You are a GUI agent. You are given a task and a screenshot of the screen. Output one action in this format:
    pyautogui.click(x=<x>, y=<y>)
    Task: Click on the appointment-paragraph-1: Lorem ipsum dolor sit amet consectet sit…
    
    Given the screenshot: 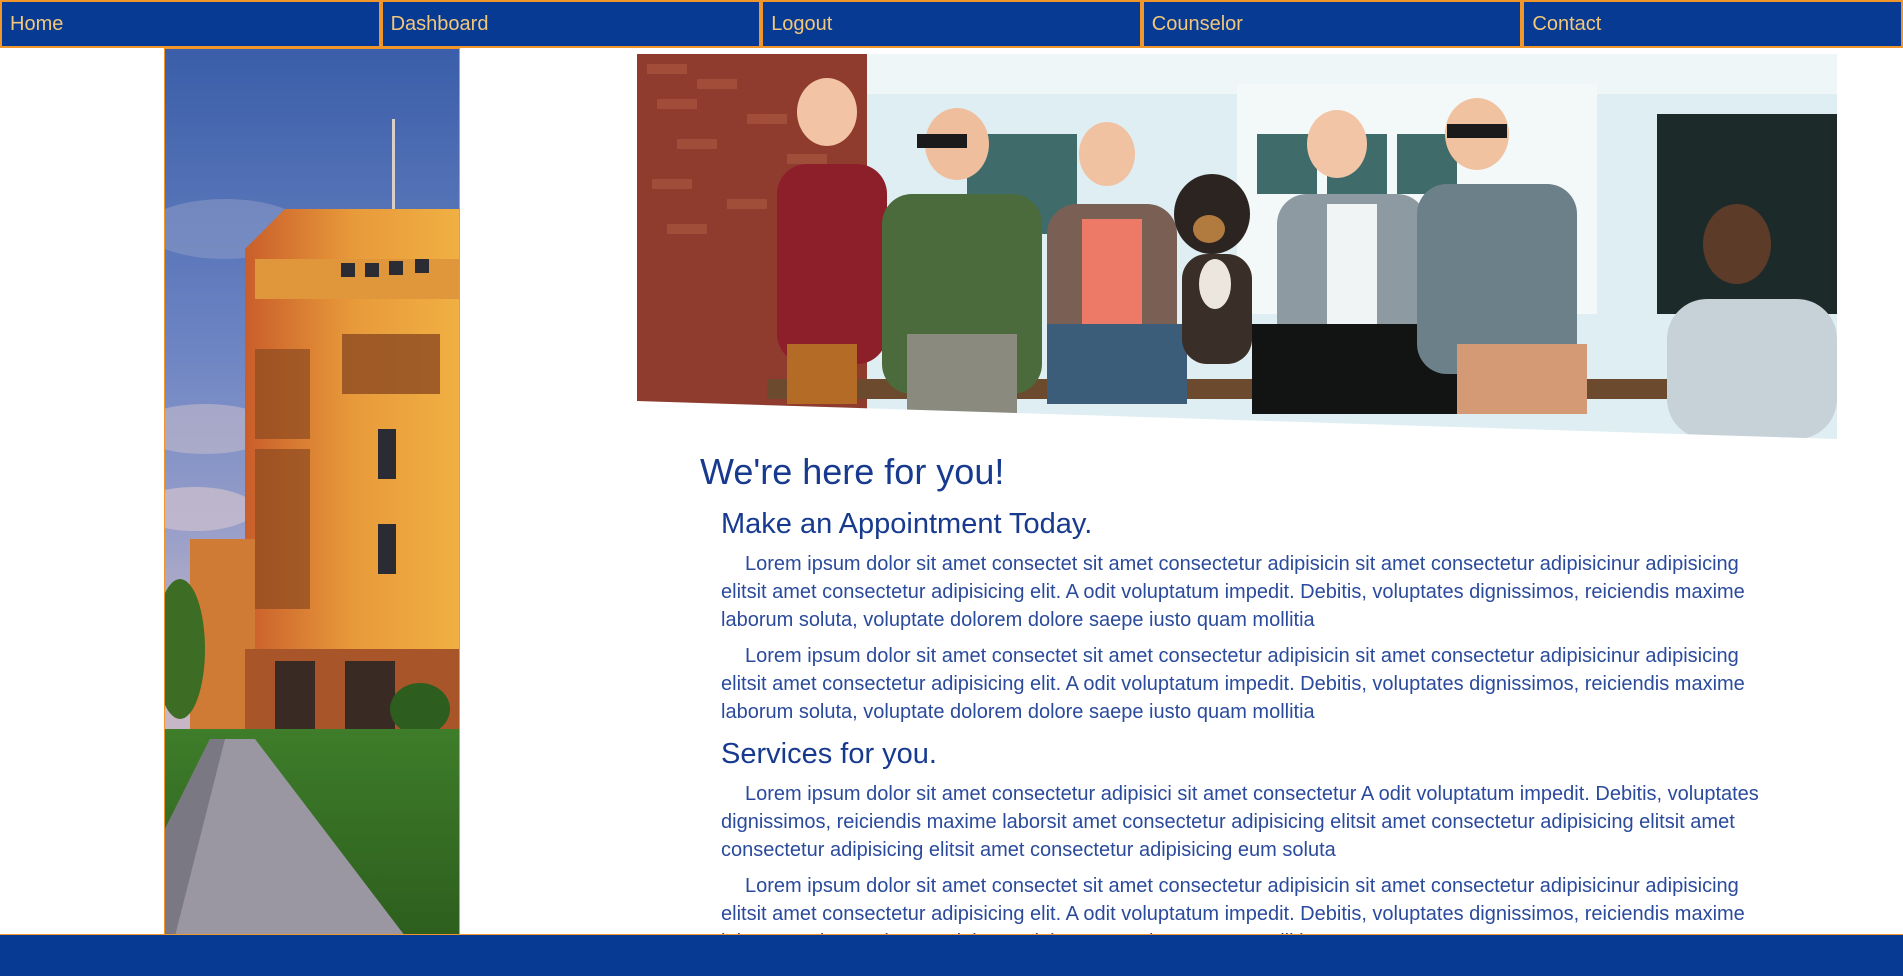 What is the action you would take?
    pyautogui.click(x=1233, y=592)
    